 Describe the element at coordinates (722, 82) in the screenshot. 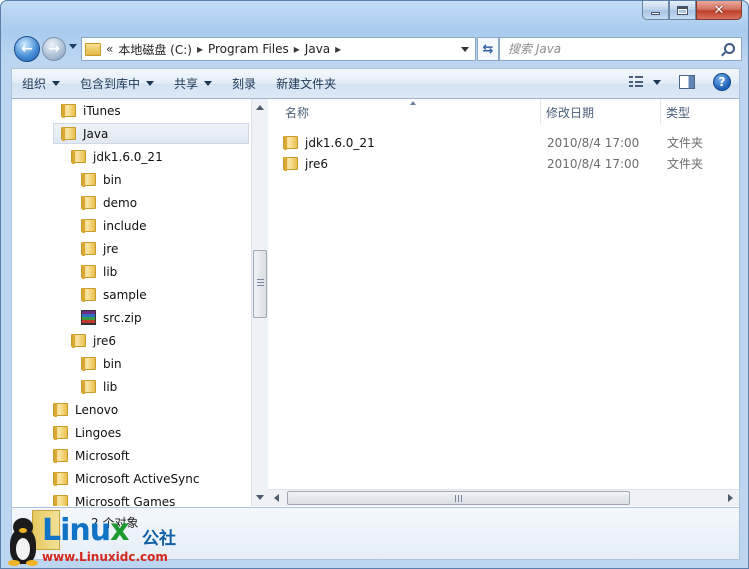

I see `help-button: ?` at that location.